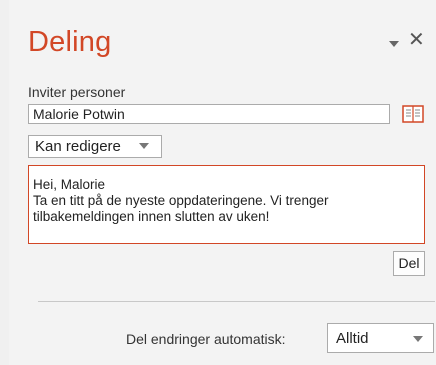  What do you see at coordinates (352, 338) in the screenshot?
I see `auto-share-selected-value: Alltid` at bounding box center [352, 338].